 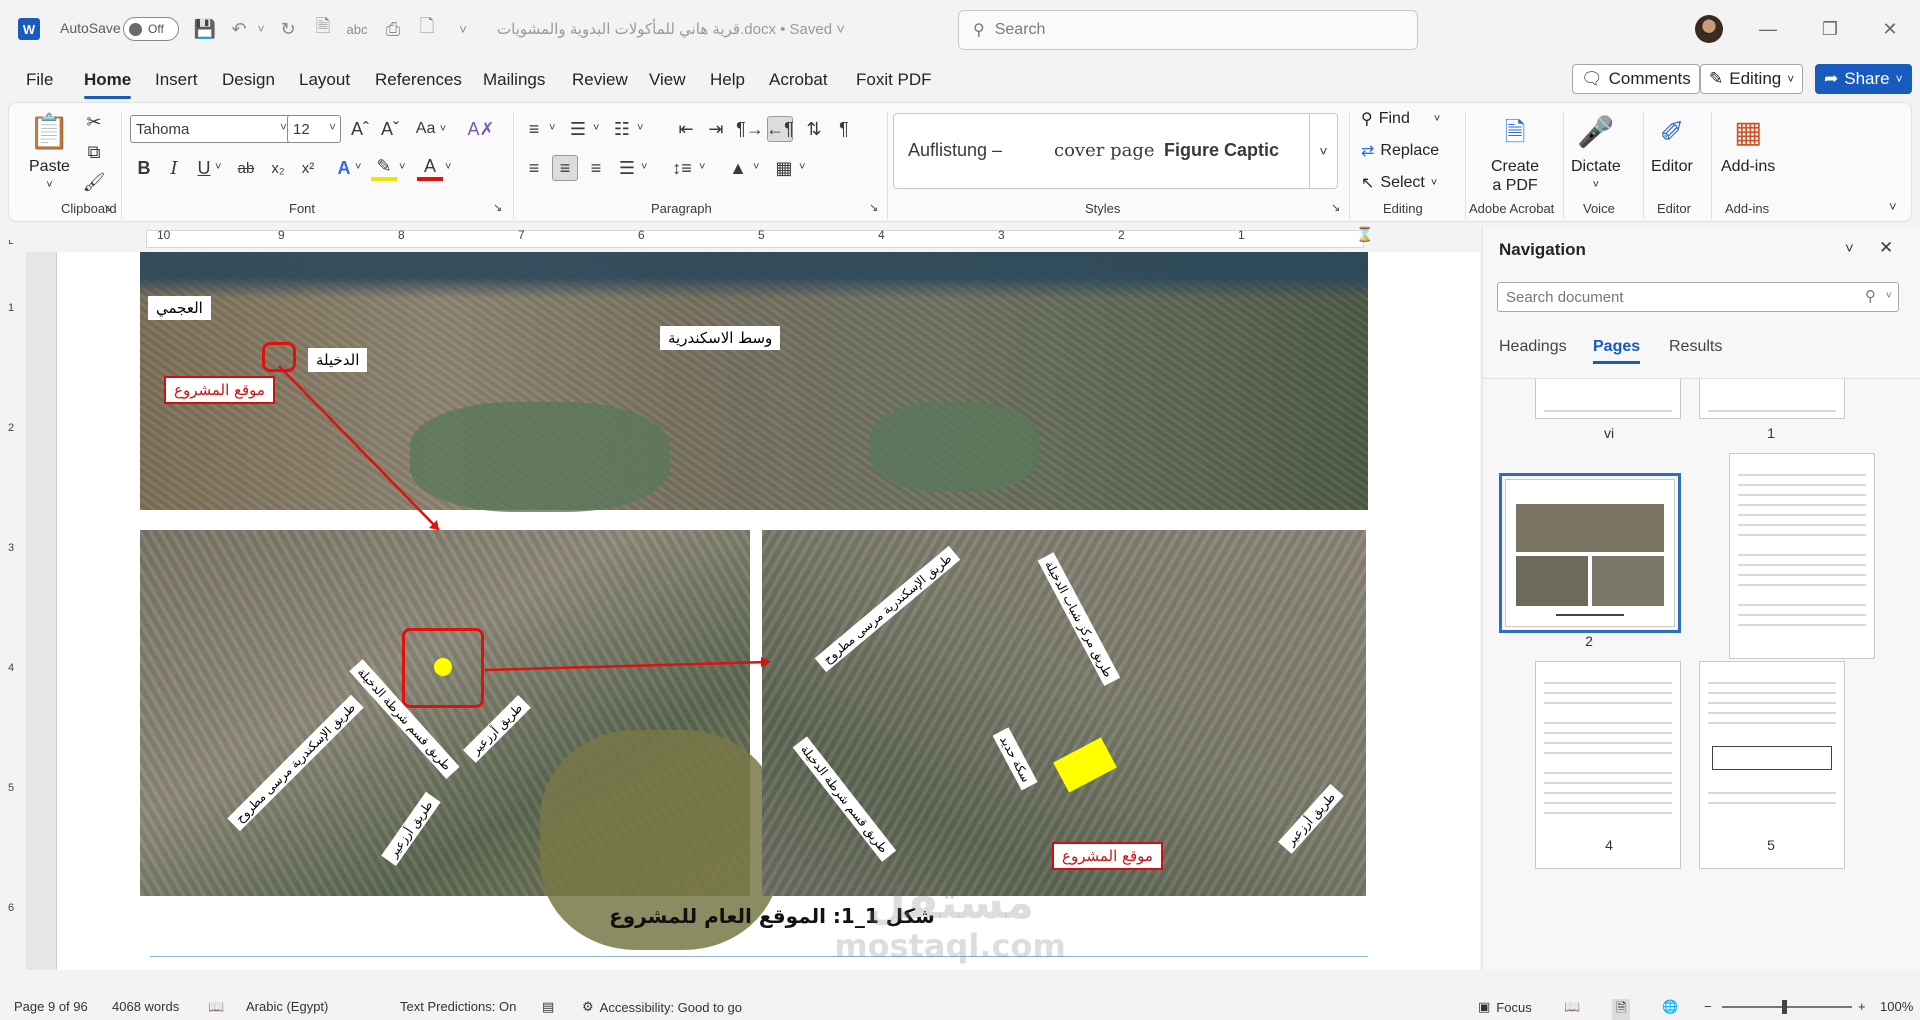 I want to click on tab-file: File, so click(x=39, y=80).